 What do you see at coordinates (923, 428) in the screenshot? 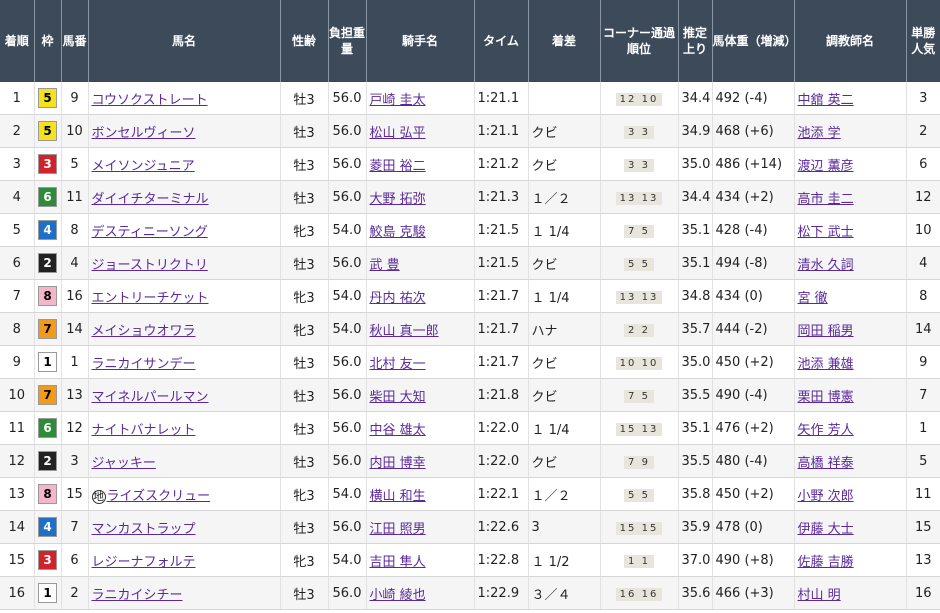
I see `popularity-cell: 1` at bounding box center [923, 428].